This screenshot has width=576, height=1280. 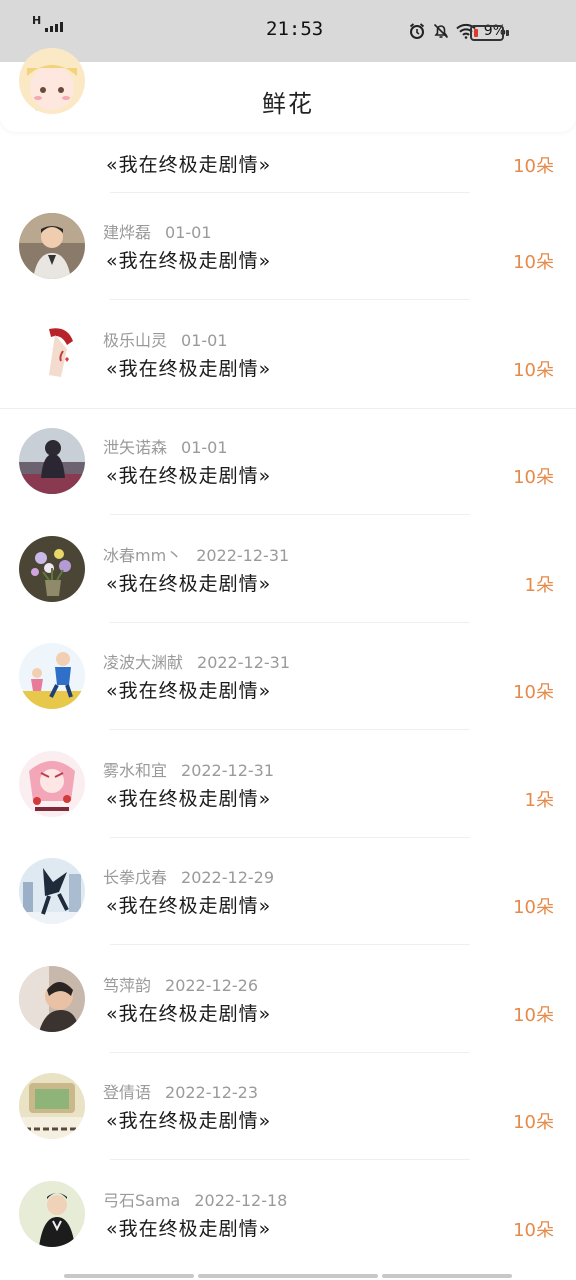 I want to click on sender-name: 弓石Sama, so click(x=142, y=1200).